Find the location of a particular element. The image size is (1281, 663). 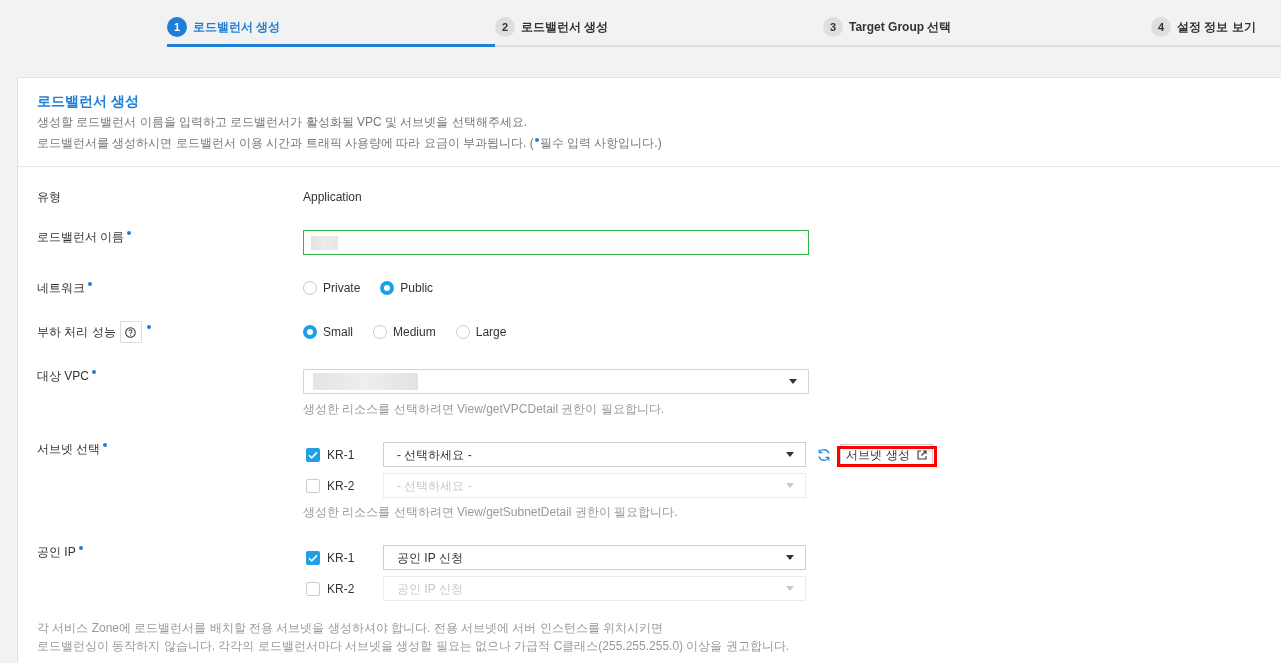

note-text: 각 서비스 Zone에 로드밸런서를 배치할 전용 서브넷을 생성하셔야 합니다. 전용 서브넷에 서버 인스턴스를 위치시키면 로드밸런싱이 동작하지 않습니다. 각각의 로드밸런서마다 서브넷을 생성할 필요는 없으나 가급적 C클래스(255.255.255.0) 이상을 권고합니다. is located at coordinates (414, 637).